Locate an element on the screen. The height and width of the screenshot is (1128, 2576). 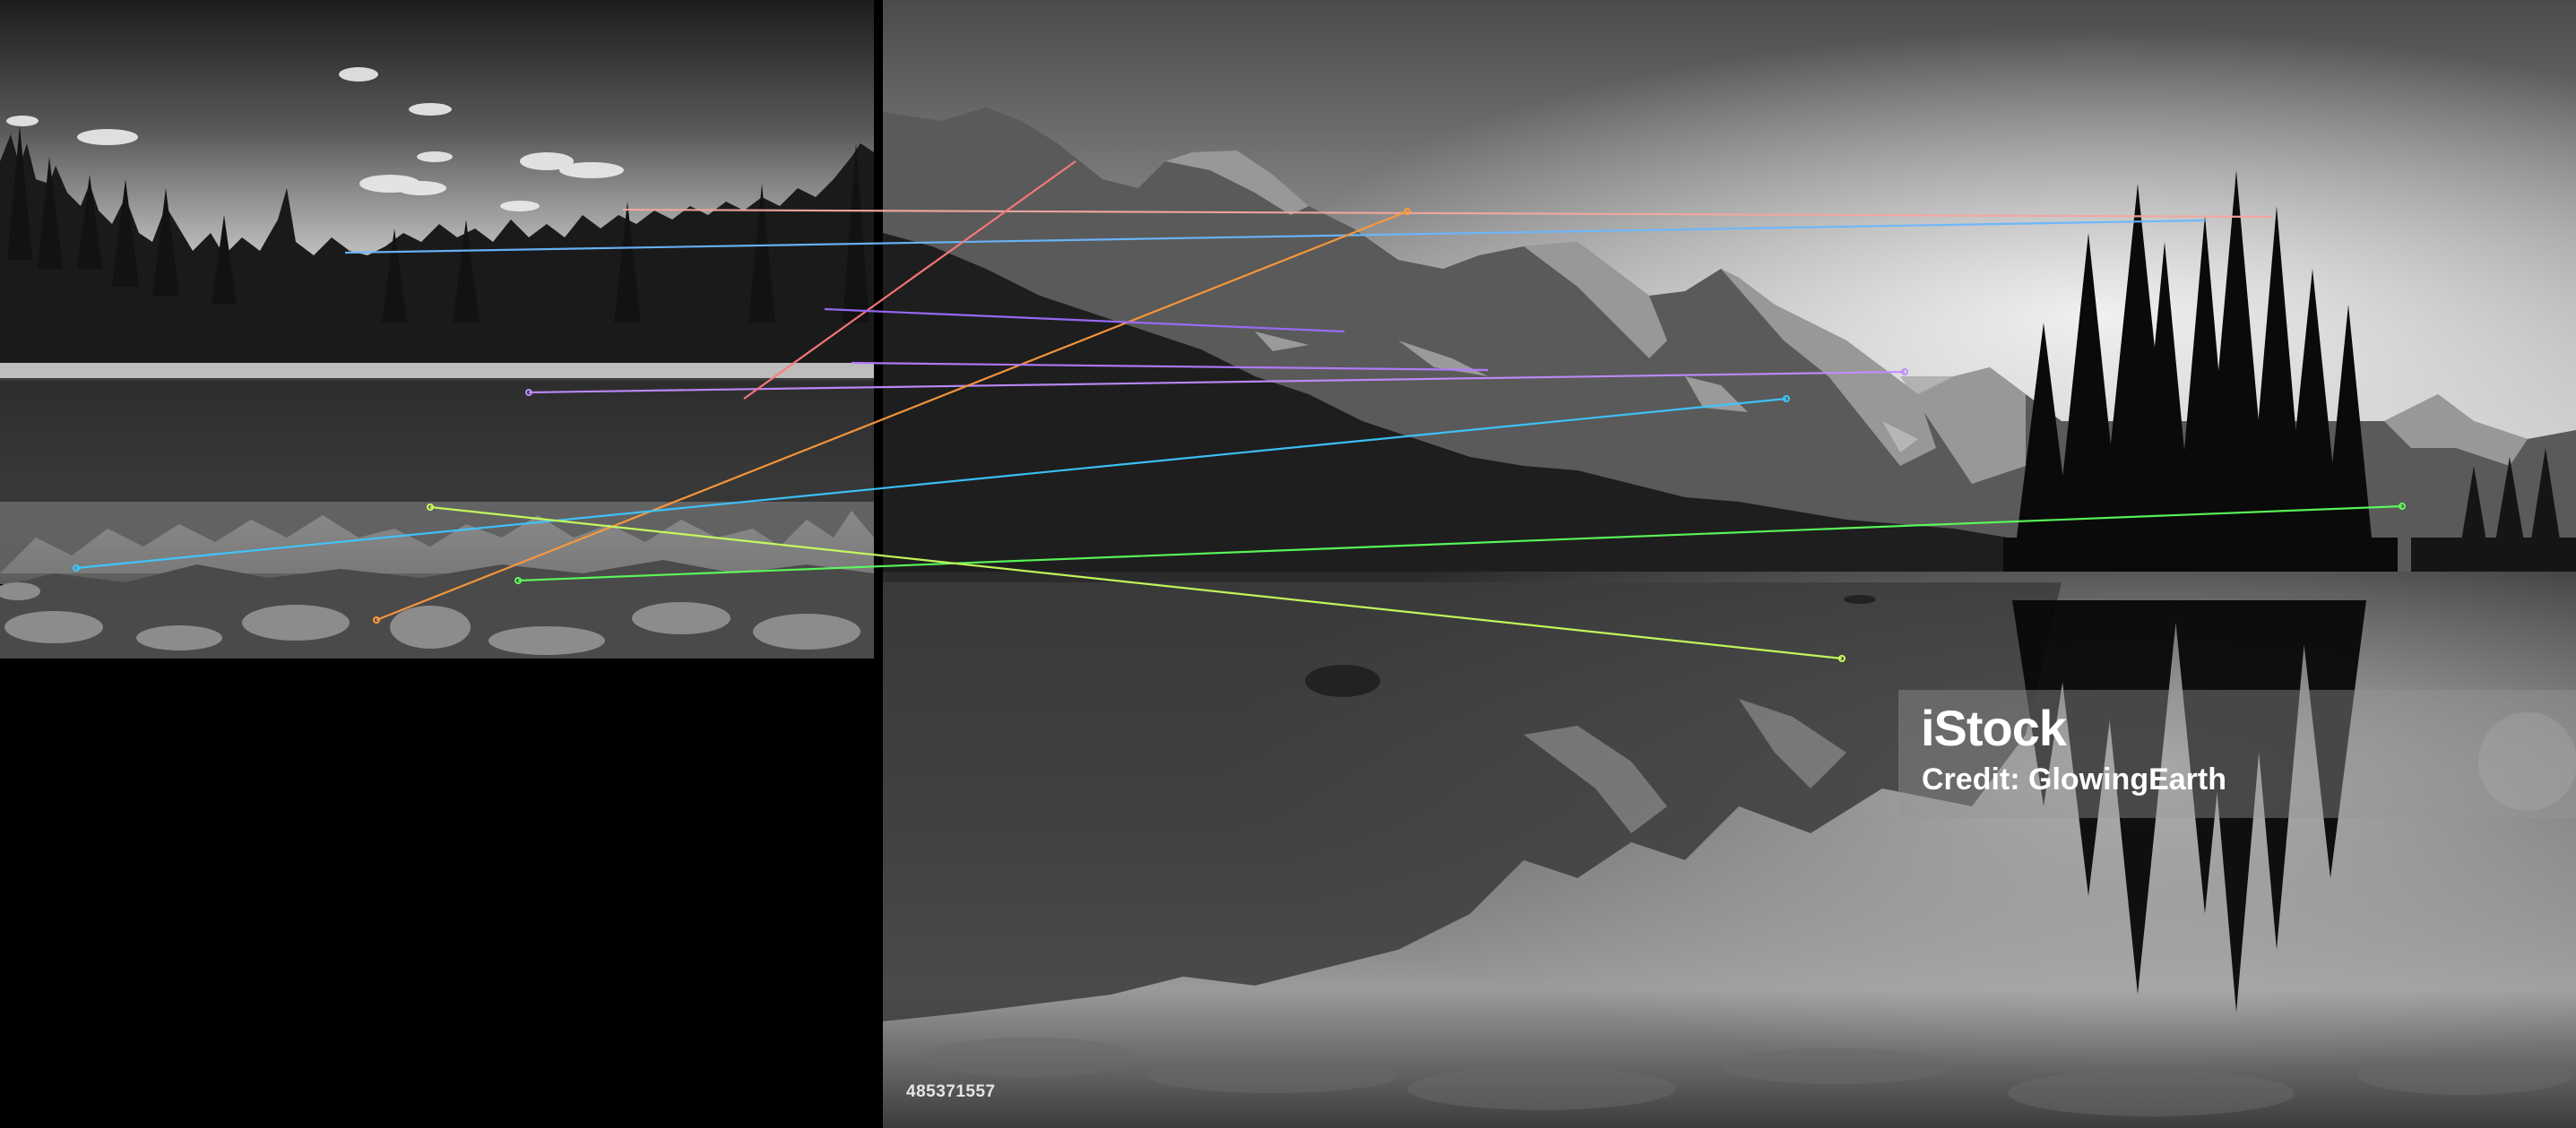
watermark-logo: iStock is located at coordinates (1994, 728).